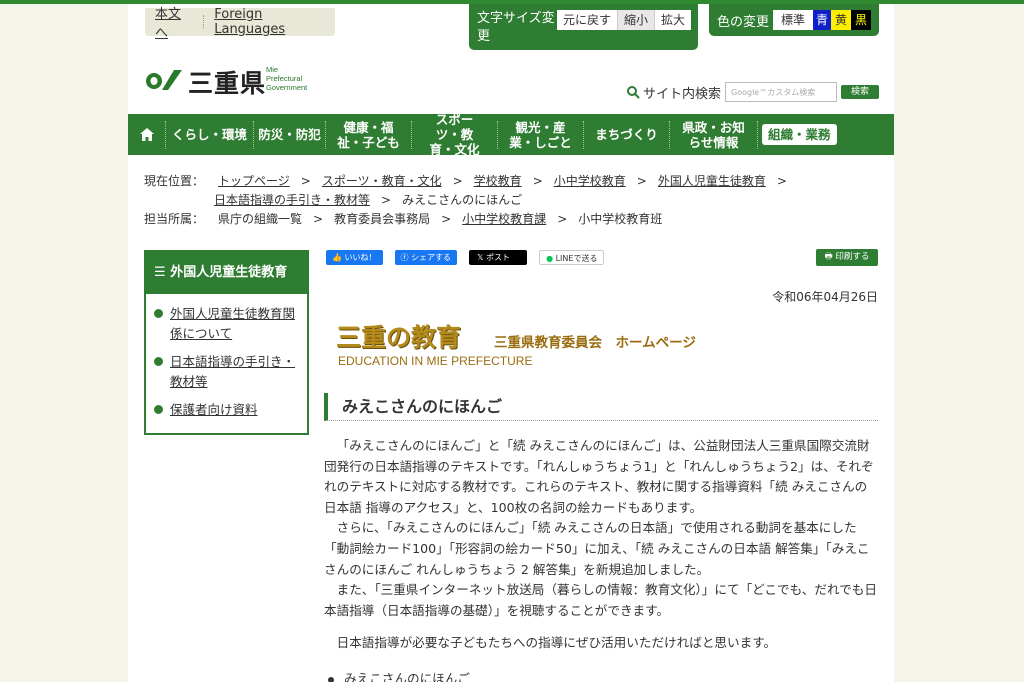 The image size is (1024, 682). What do you see at coordinates (847, 257) in the screenshot?
I see `print-button: 🖶 印刷する` at bounding box center [847, 257].